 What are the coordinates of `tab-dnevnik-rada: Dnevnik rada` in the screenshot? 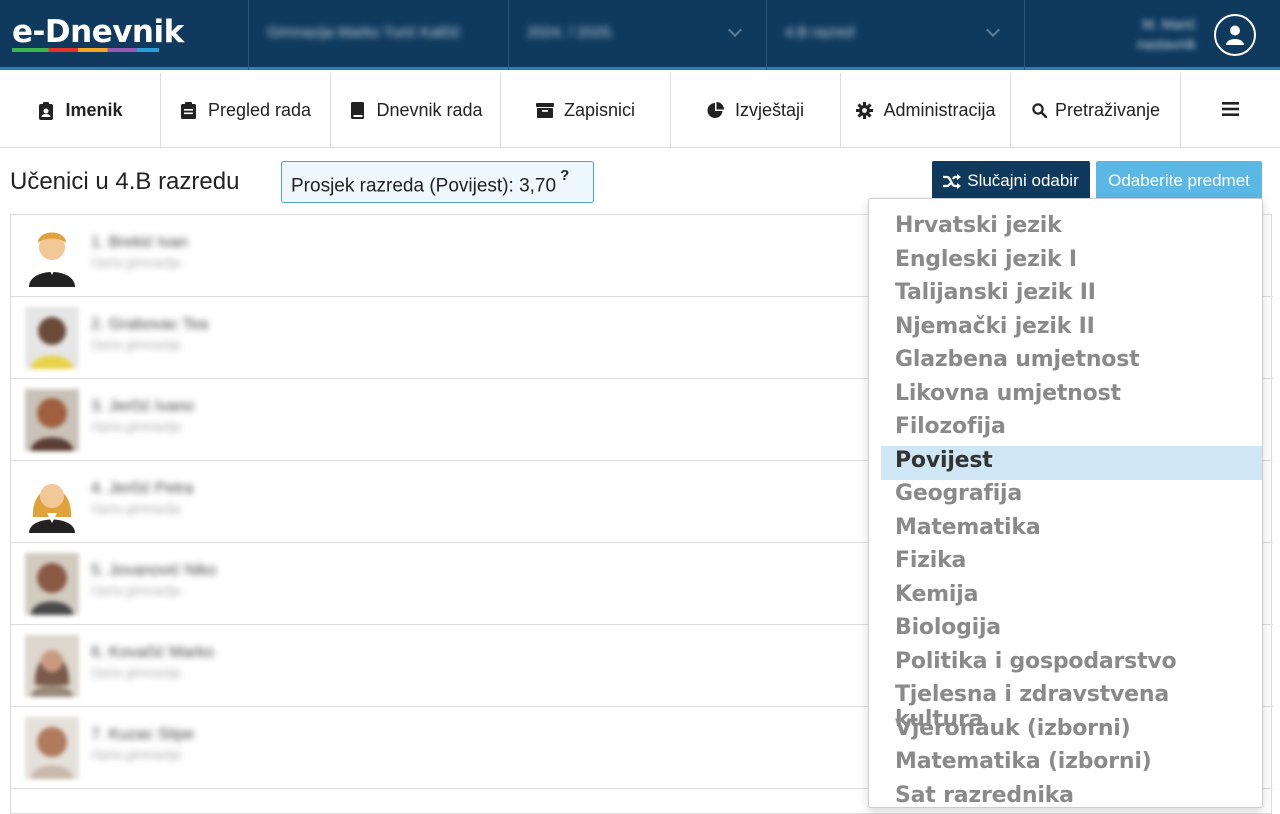 It's located at (416, 110).